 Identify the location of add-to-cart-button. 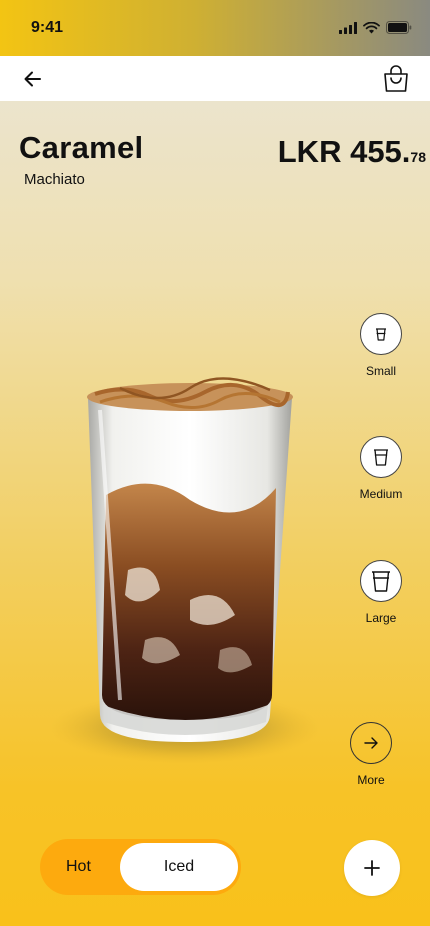
(372, 868).